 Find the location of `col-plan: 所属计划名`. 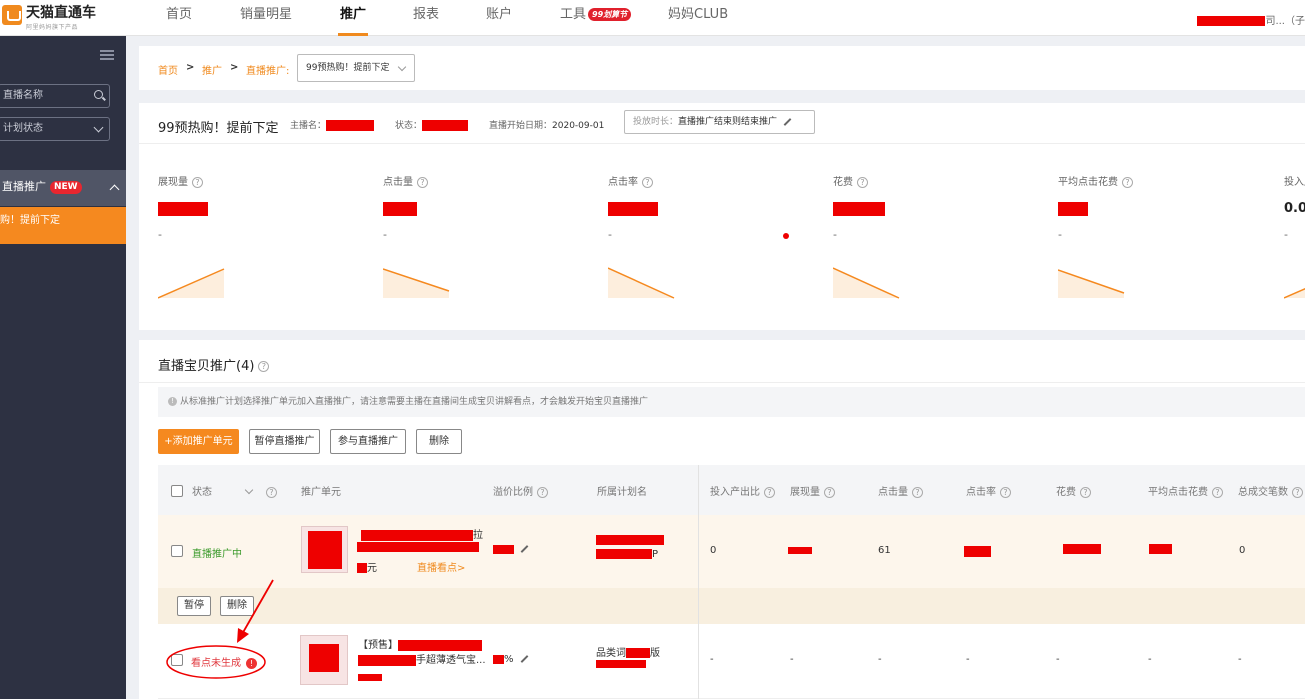

col-plan: 所属计划名 is located at coordinates (622, 492).